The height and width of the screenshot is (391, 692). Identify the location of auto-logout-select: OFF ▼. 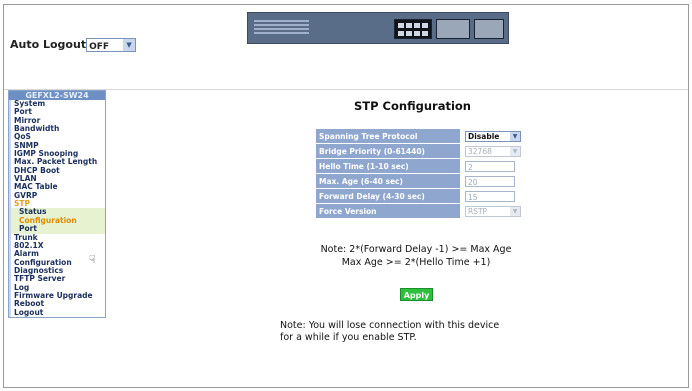
(111, 45).